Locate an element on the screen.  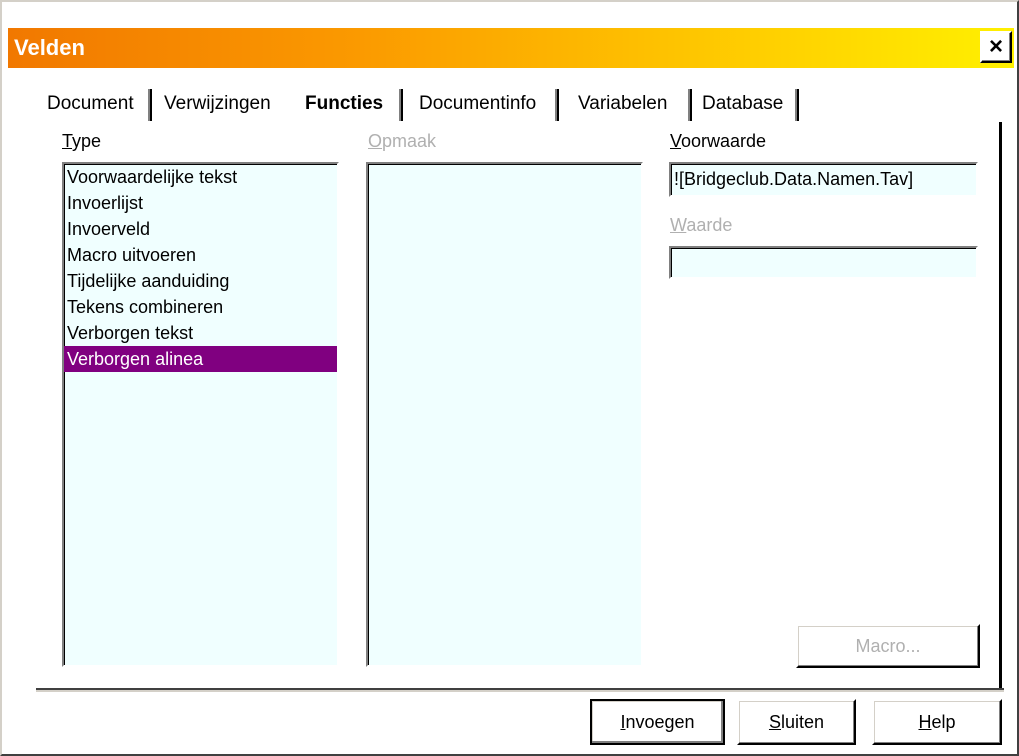
tab-verwijzingen: Verwijzingen is located at coordinates (217, 105).